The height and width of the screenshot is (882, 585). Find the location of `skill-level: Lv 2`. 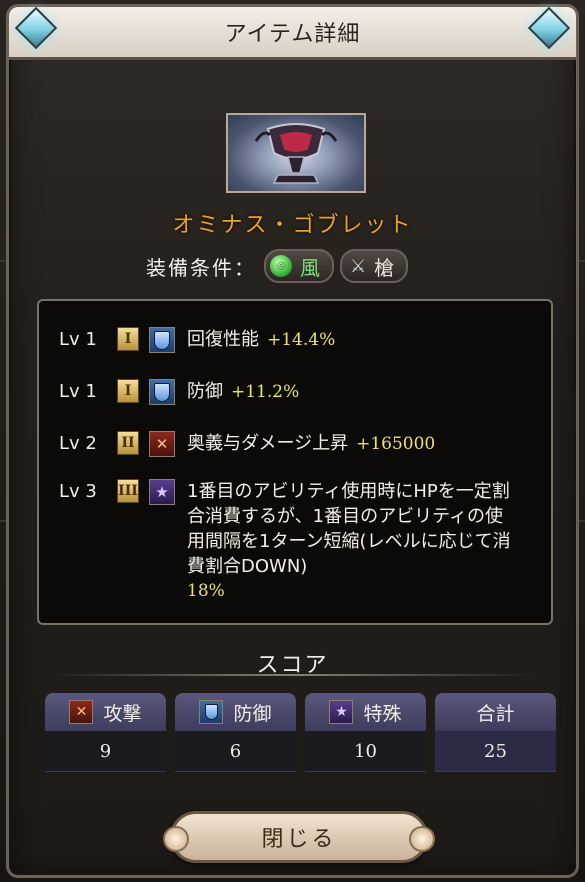

skill-level: Lv 2 is located at coordinates (78, 443).